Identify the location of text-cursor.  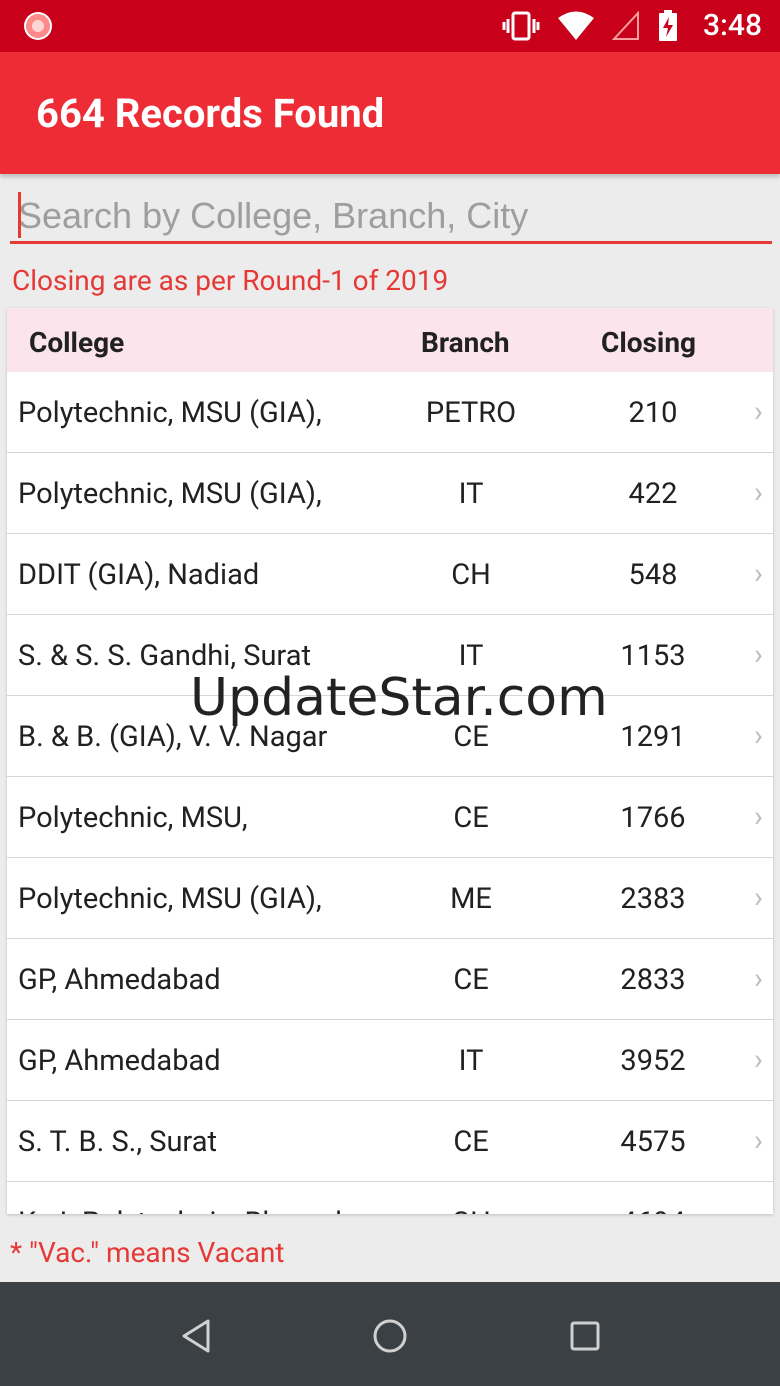
(19, 215).